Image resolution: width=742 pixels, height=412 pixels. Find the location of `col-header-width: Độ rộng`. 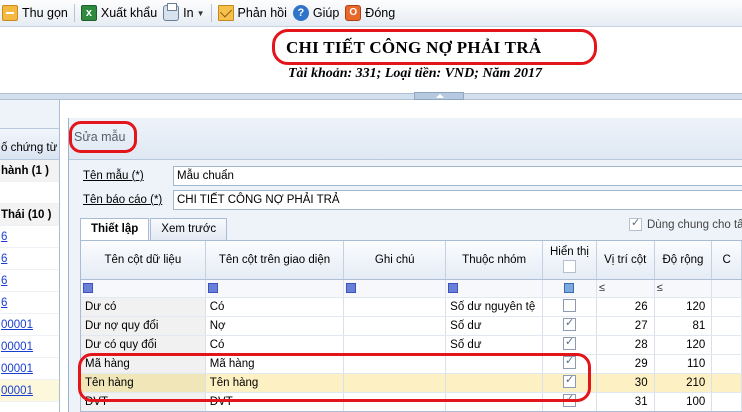

col-header-width: Độ rộng is located at coordinates (683, 260).